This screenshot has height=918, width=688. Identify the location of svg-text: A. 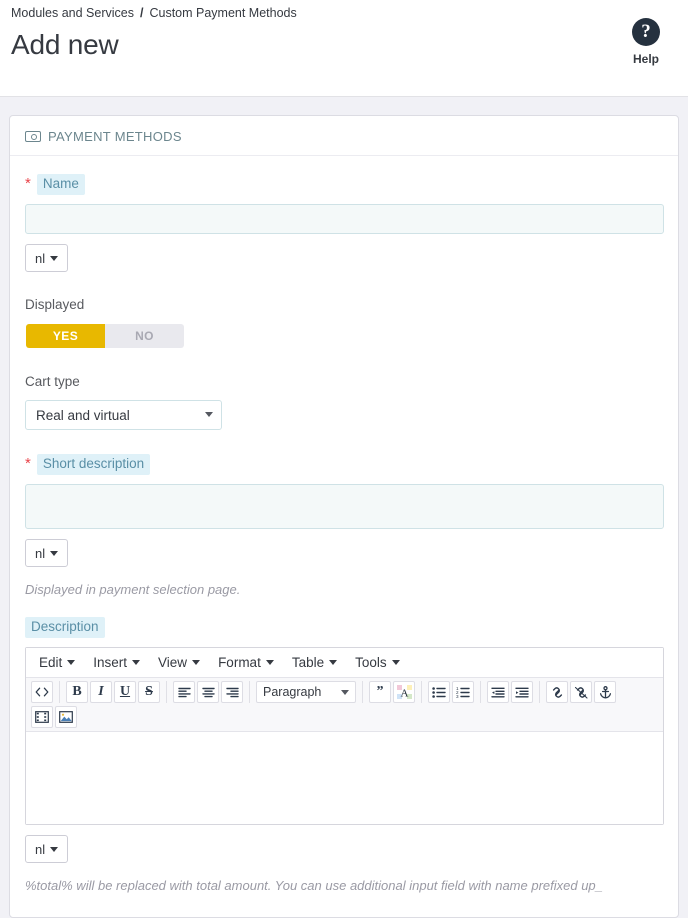
(404, 694).